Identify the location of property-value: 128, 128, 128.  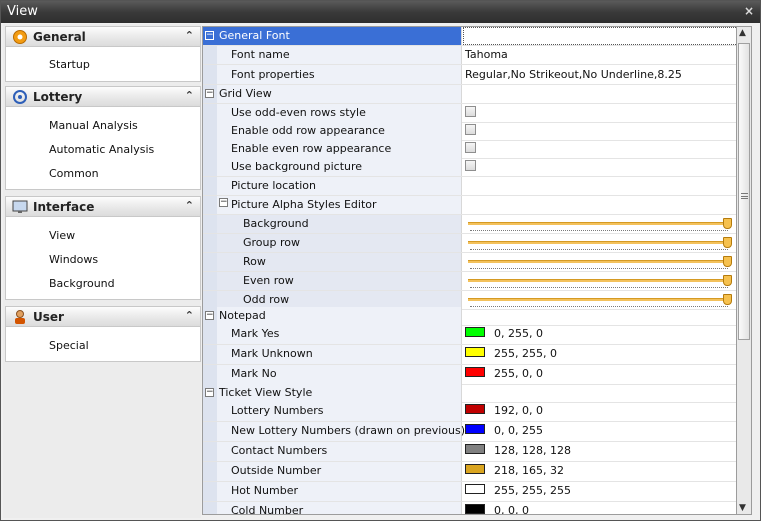
(532, 450).